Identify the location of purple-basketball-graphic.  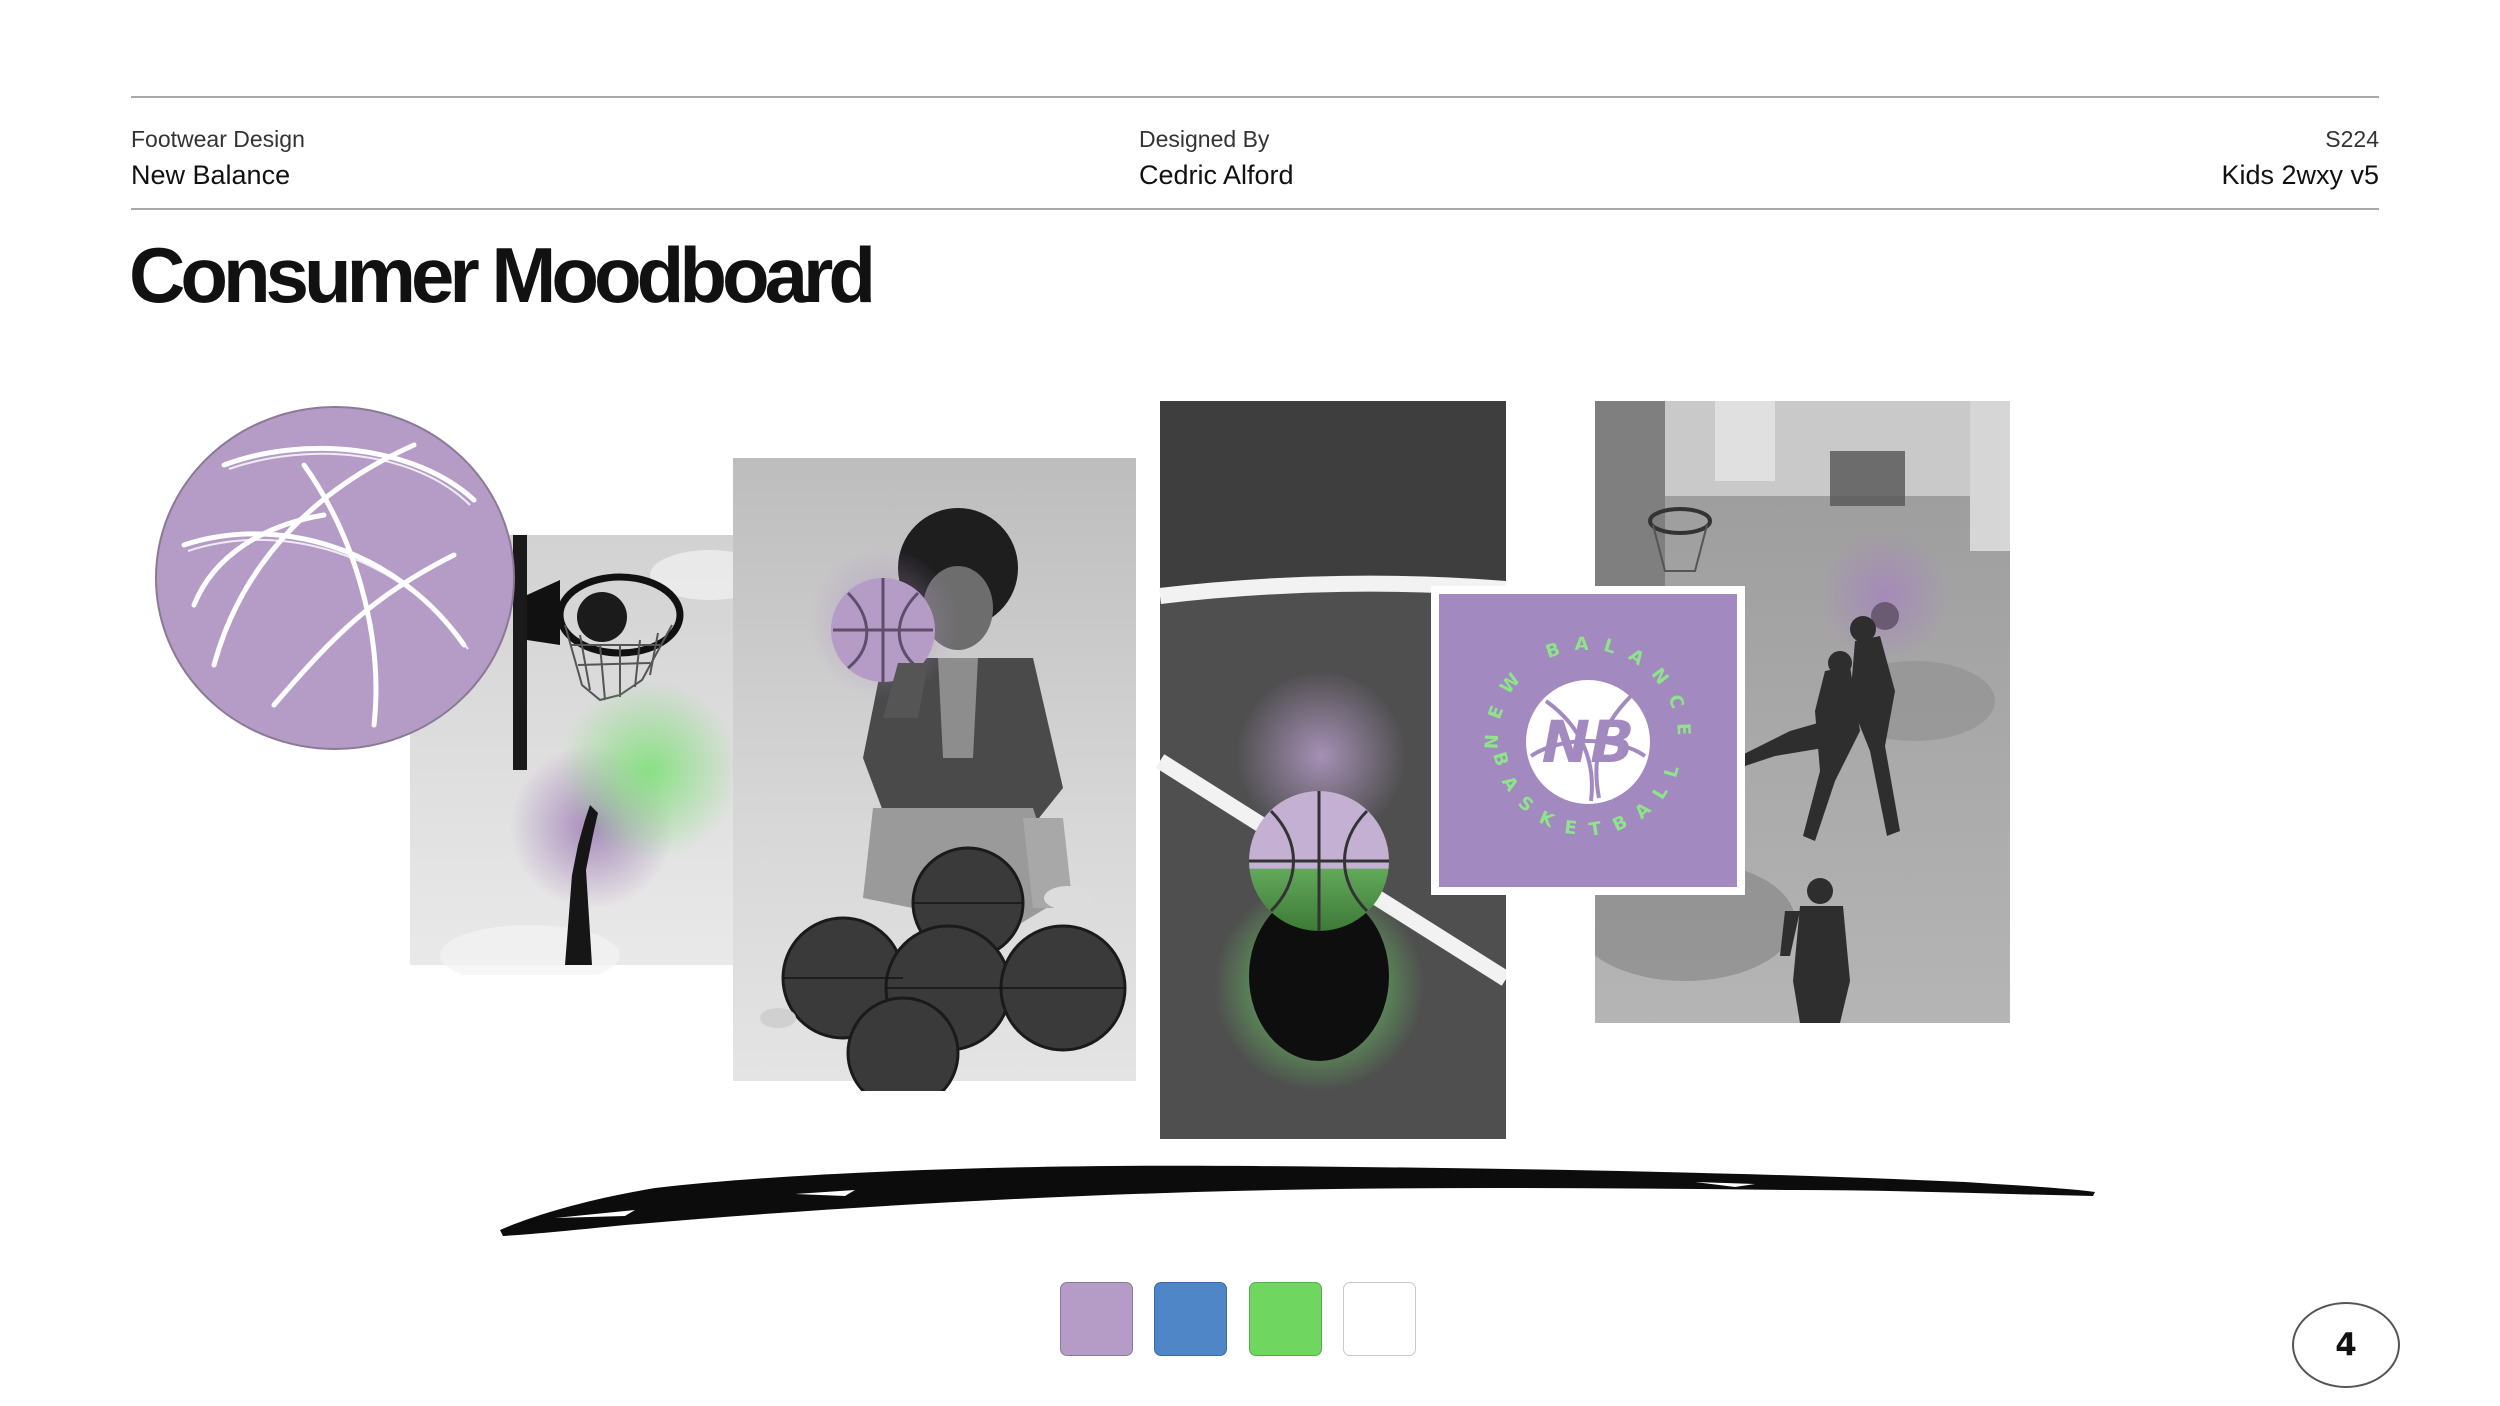
(335, 578).